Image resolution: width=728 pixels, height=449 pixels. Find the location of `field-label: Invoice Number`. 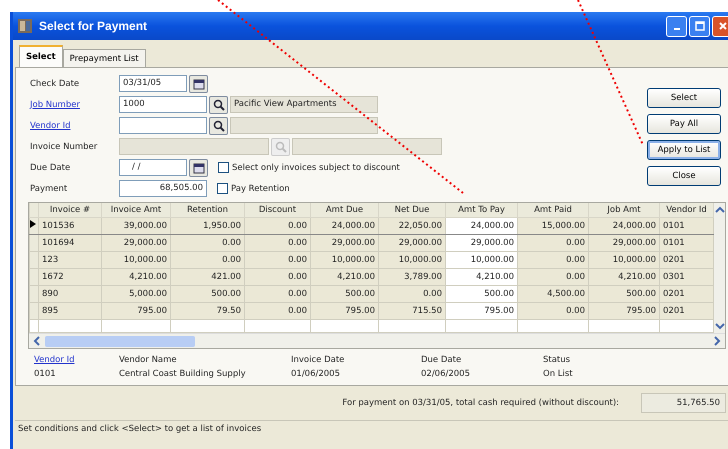

field-label: Invoice Number is located at coordinates (64, 147).